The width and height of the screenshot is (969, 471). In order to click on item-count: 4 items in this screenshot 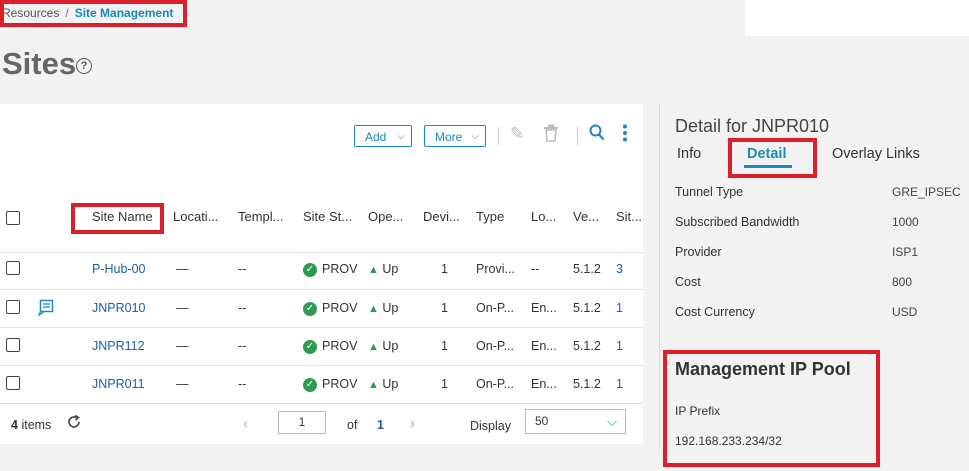, I will do `click(31, 425)`.